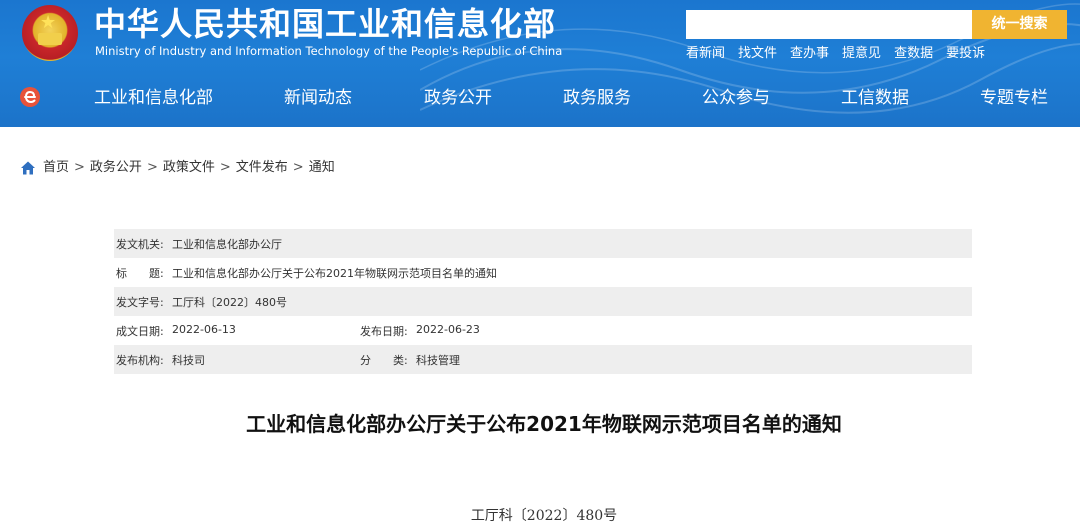 Image resolution: width=1080 pixels, height=527 pixels. What do you see at coordinates (153, 98) in the screenshot?
I see `nav-item-ministry: 工业和信息化部` at bounding box center [153, 98].